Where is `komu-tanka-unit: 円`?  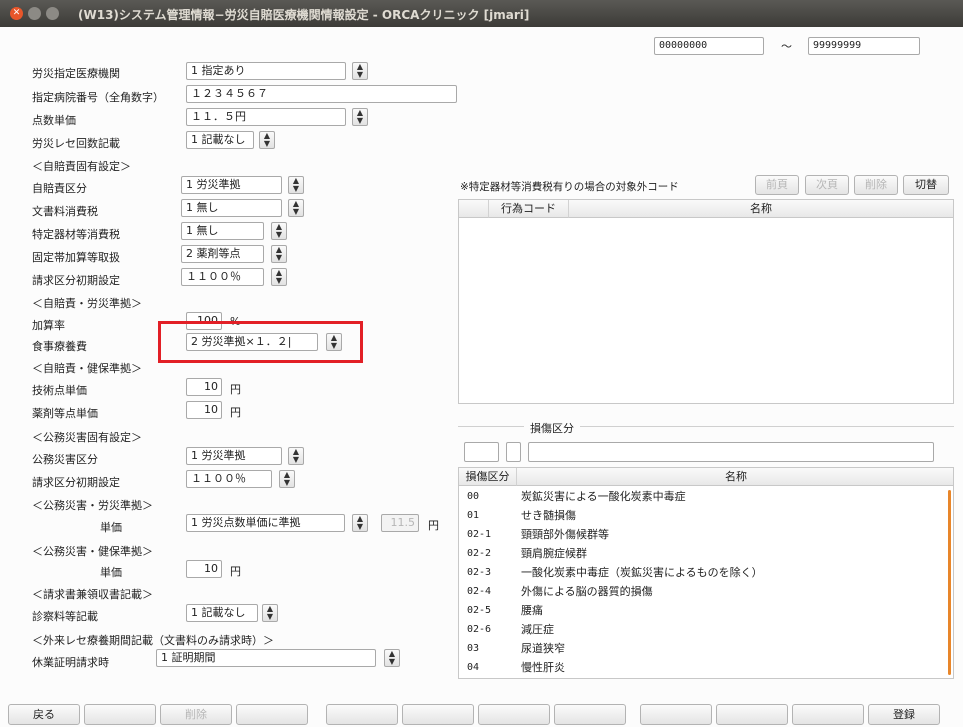
komu-tanka-unit: 円 is located at coordinates (433, 525).